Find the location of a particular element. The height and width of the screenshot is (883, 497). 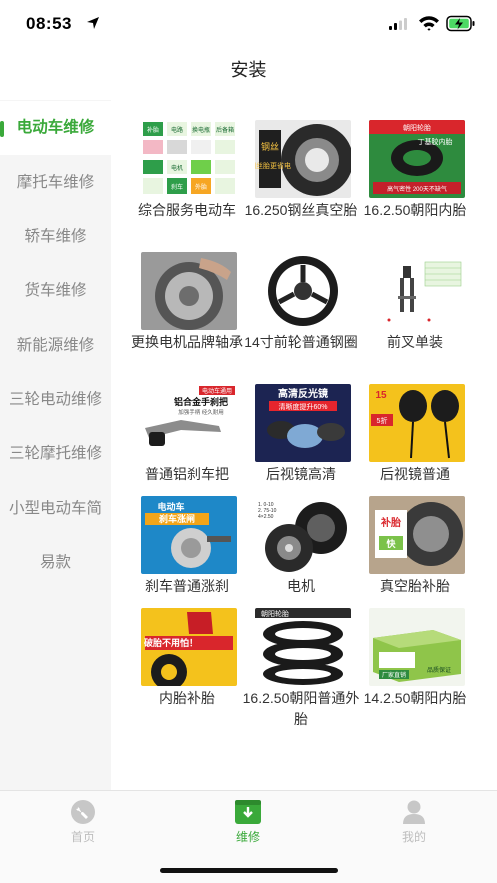

tab-label: 维修 is located at coordinates (247, 837).